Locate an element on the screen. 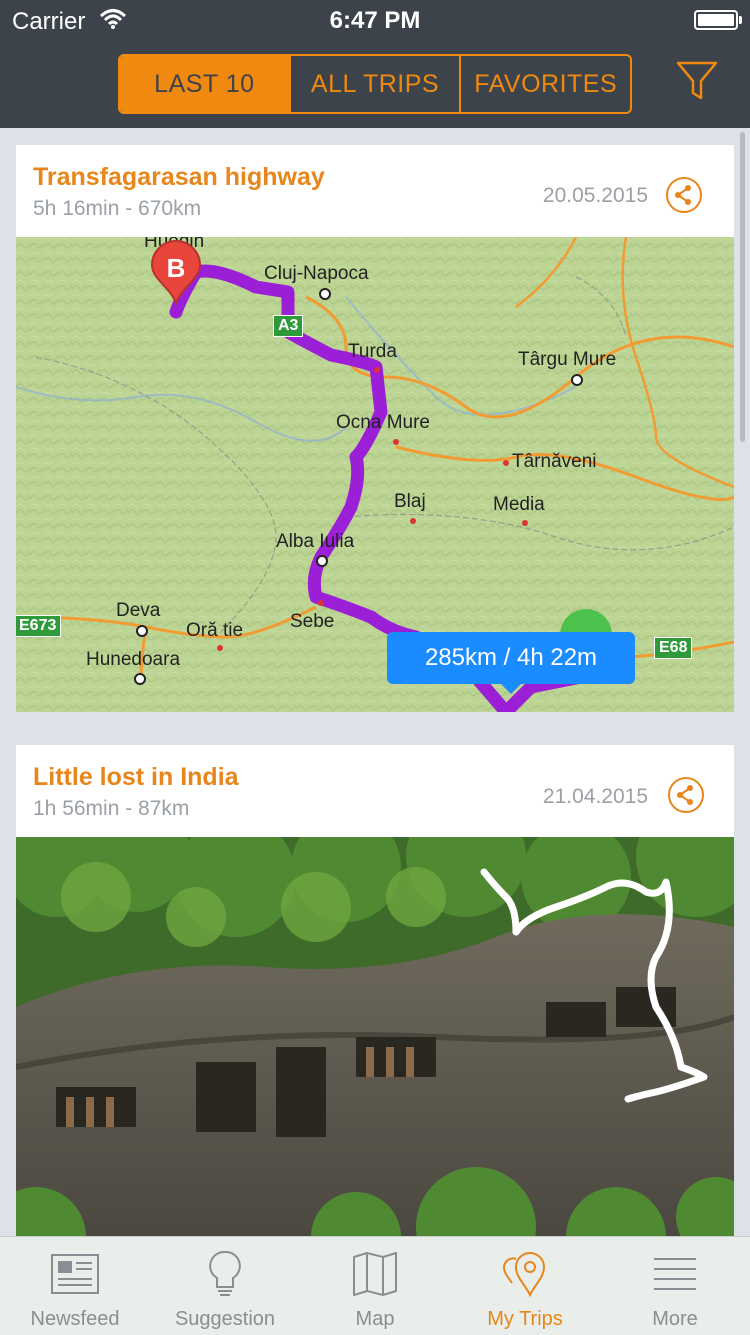 This screenshot has width=750, height=1335. place-label: Hunedoara is located at coordinates (133, 659).